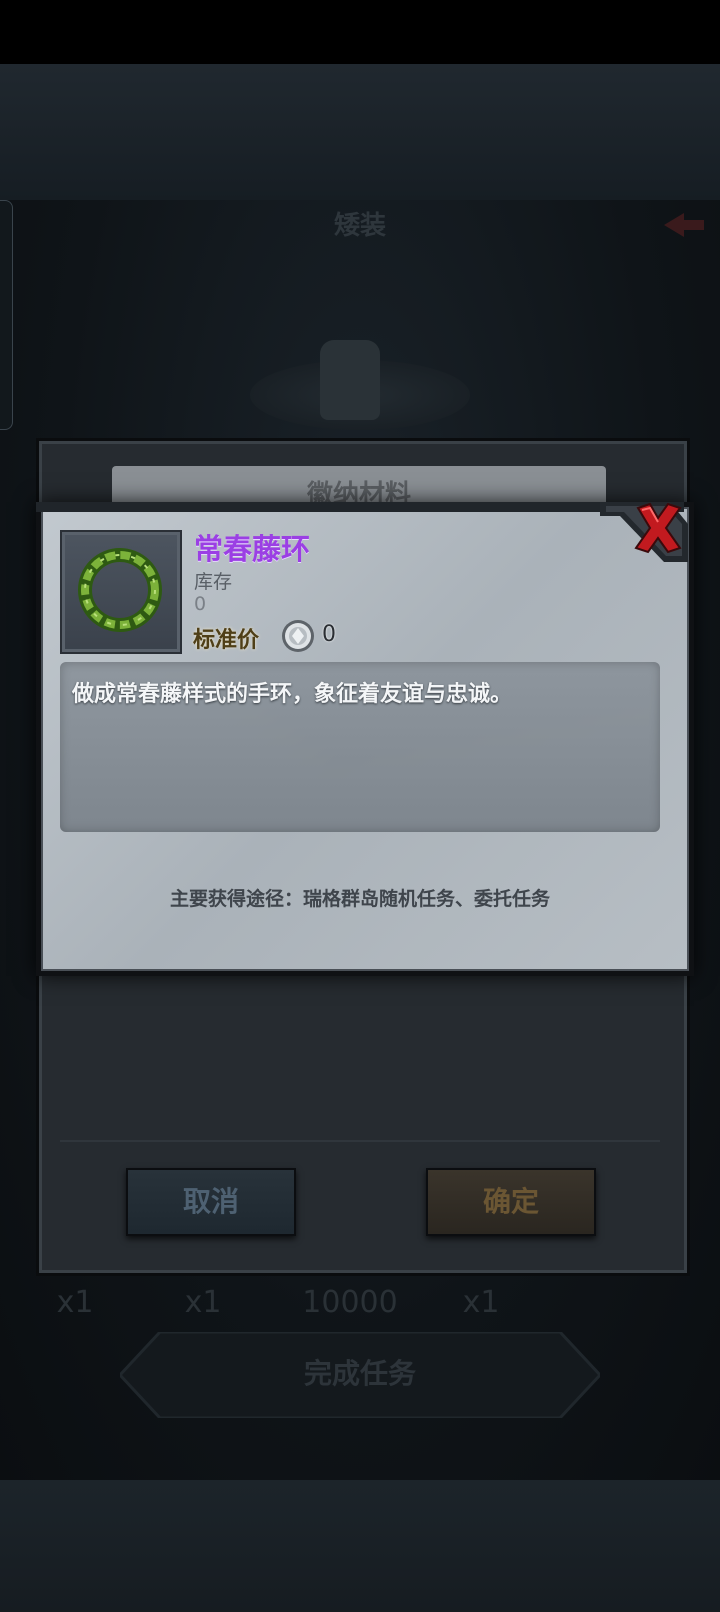  What do you see at coordinates (360, 132) in the screenshot?
I see `header-band` at bounding box center [360, 132].